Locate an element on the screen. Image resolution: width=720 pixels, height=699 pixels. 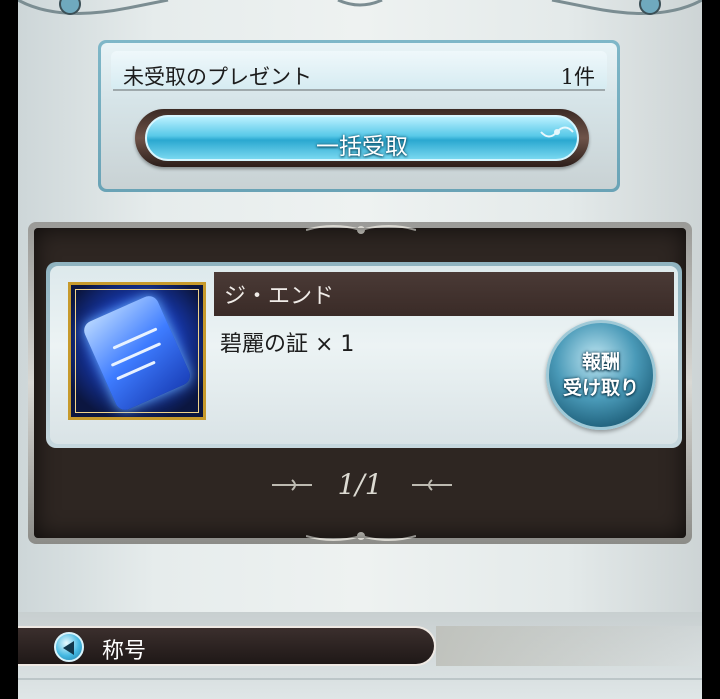
back-arrow-glyph is located at coordinates (68, 648).